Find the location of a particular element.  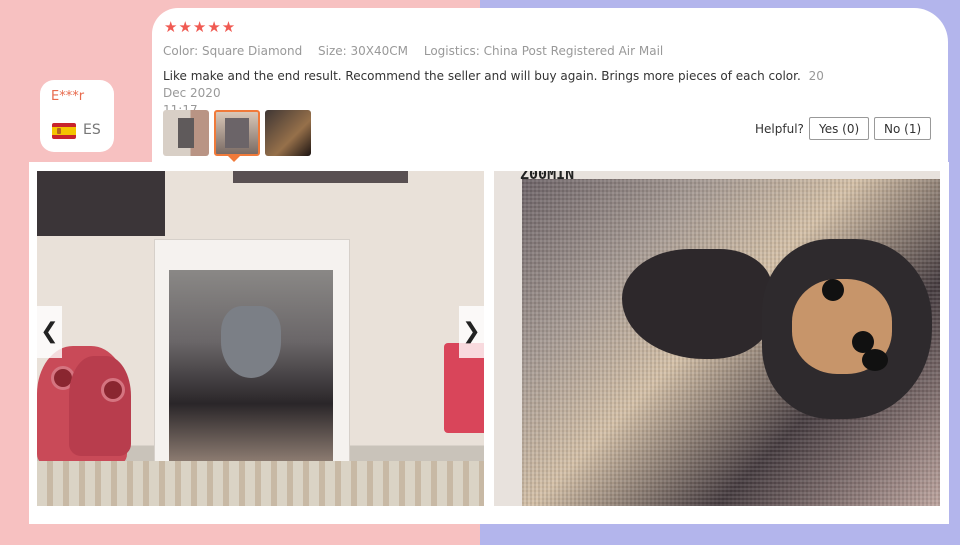

dog-painting-image is located at coordinates (251, 373).